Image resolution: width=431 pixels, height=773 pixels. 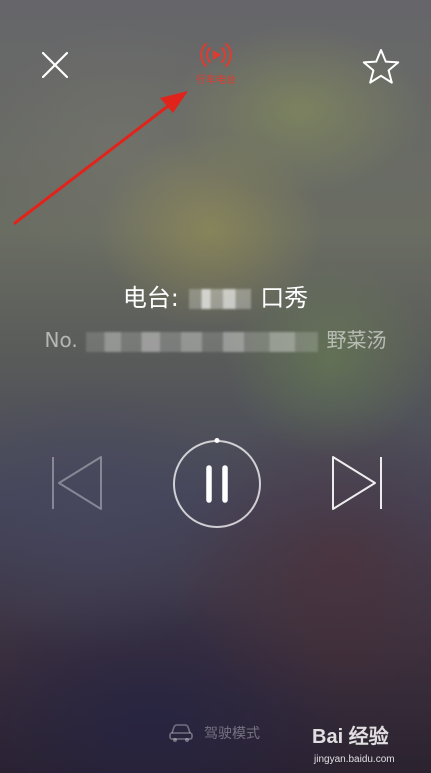 I want to click on drive-radio-button: 行车电台, so click(x=216, y=66).